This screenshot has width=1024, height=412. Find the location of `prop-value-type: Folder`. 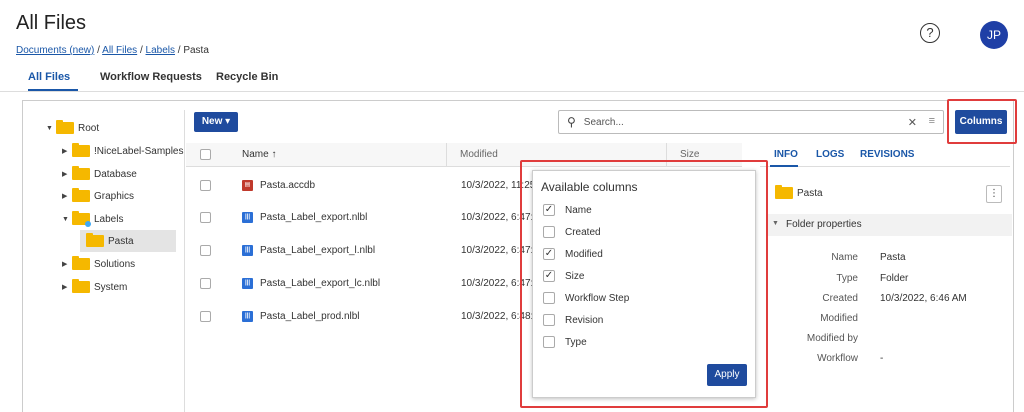

prop-value-type: Folder is located at coordinates (894, 278).